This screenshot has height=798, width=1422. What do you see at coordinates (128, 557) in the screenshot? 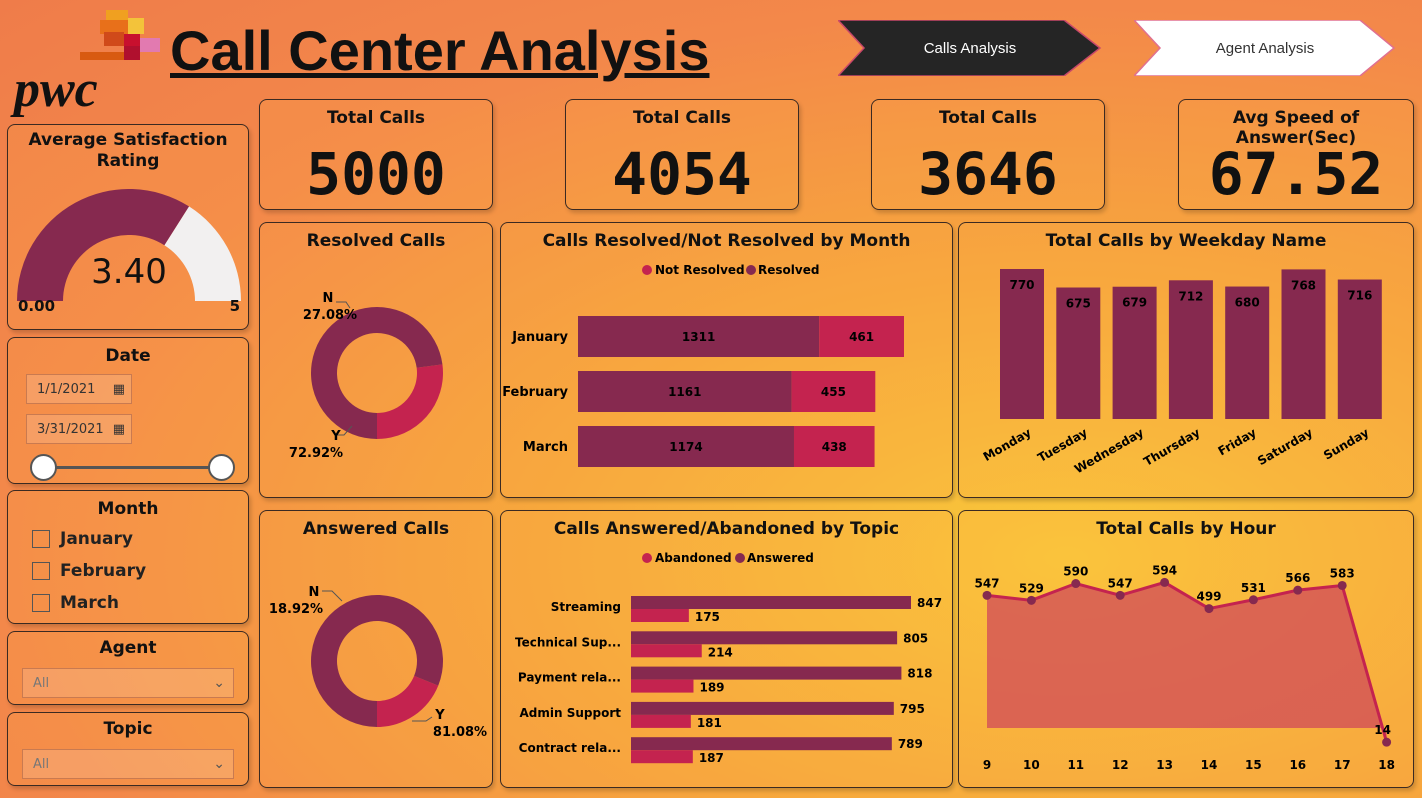
I see `month-slicer: Month January February March` at bounding box center [128, 557].